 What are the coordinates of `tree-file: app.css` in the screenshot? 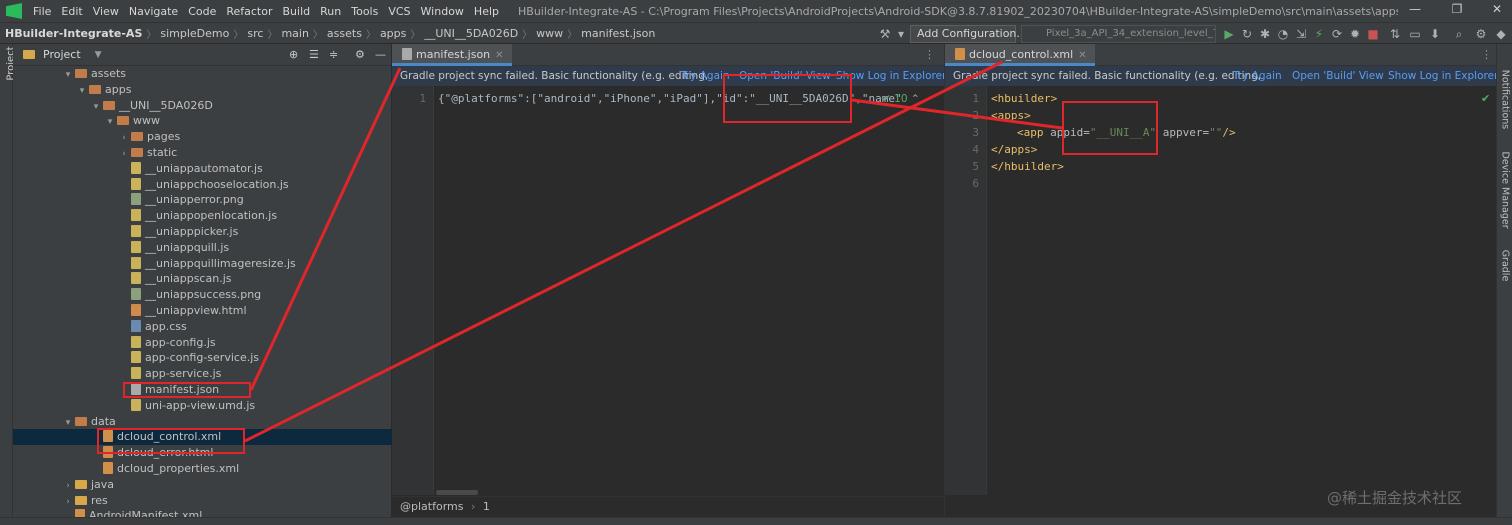 It's located at (202, 327).